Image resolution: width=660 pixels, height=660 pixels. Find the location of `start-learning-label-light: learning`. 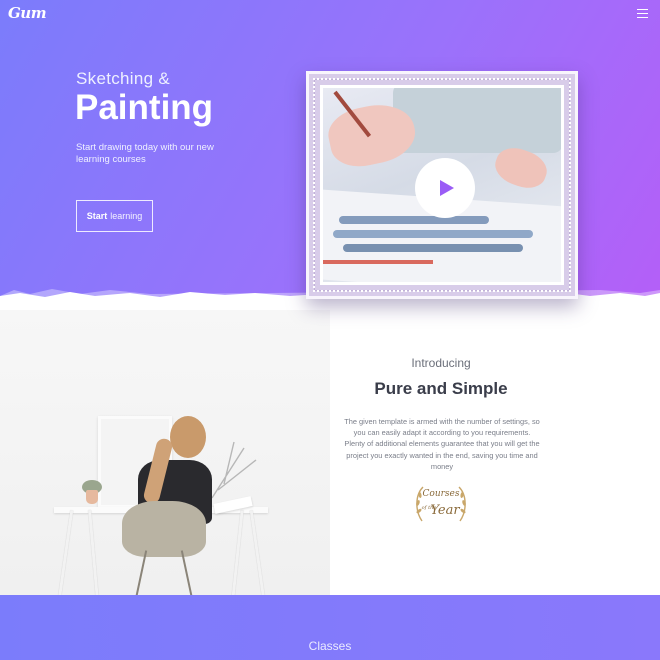

start-learning-label-light: learning is located at coordinates (126, 216).